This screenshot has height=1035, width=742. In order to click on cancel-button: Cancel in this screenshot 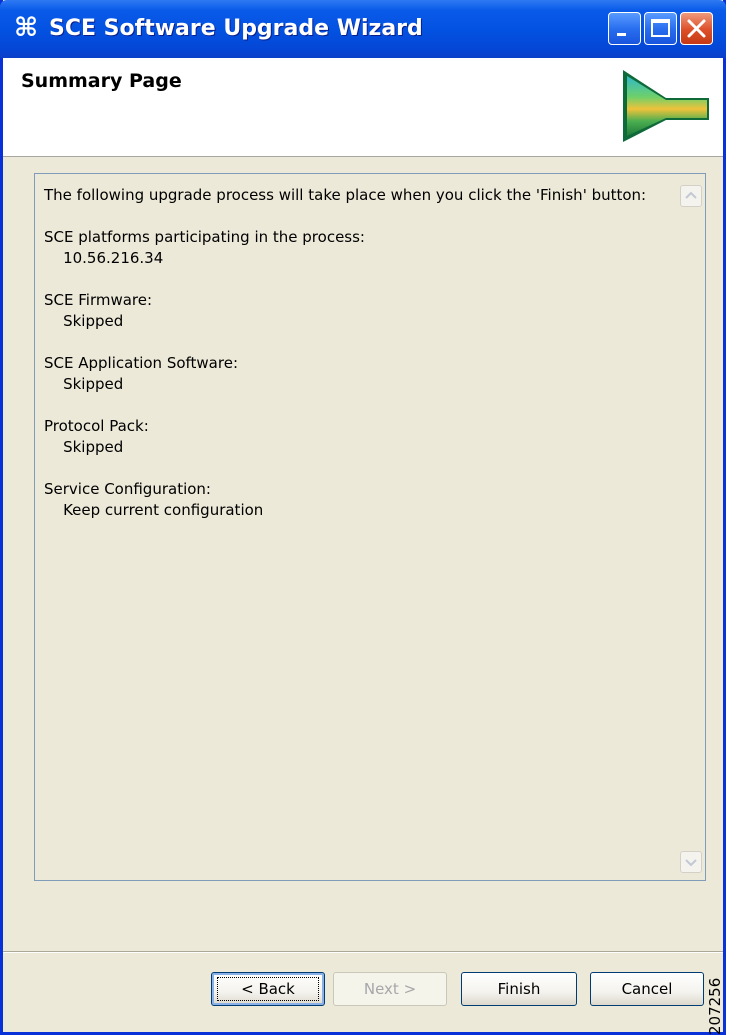, I will do `click(647, 989)`.